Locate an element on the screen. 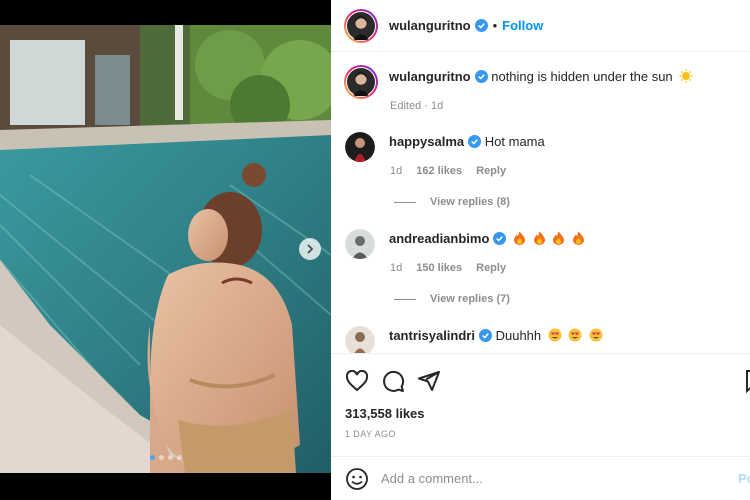 The image size is (750, 500). comment-username: tantrisyalindri is located at coordinates (432, 335).